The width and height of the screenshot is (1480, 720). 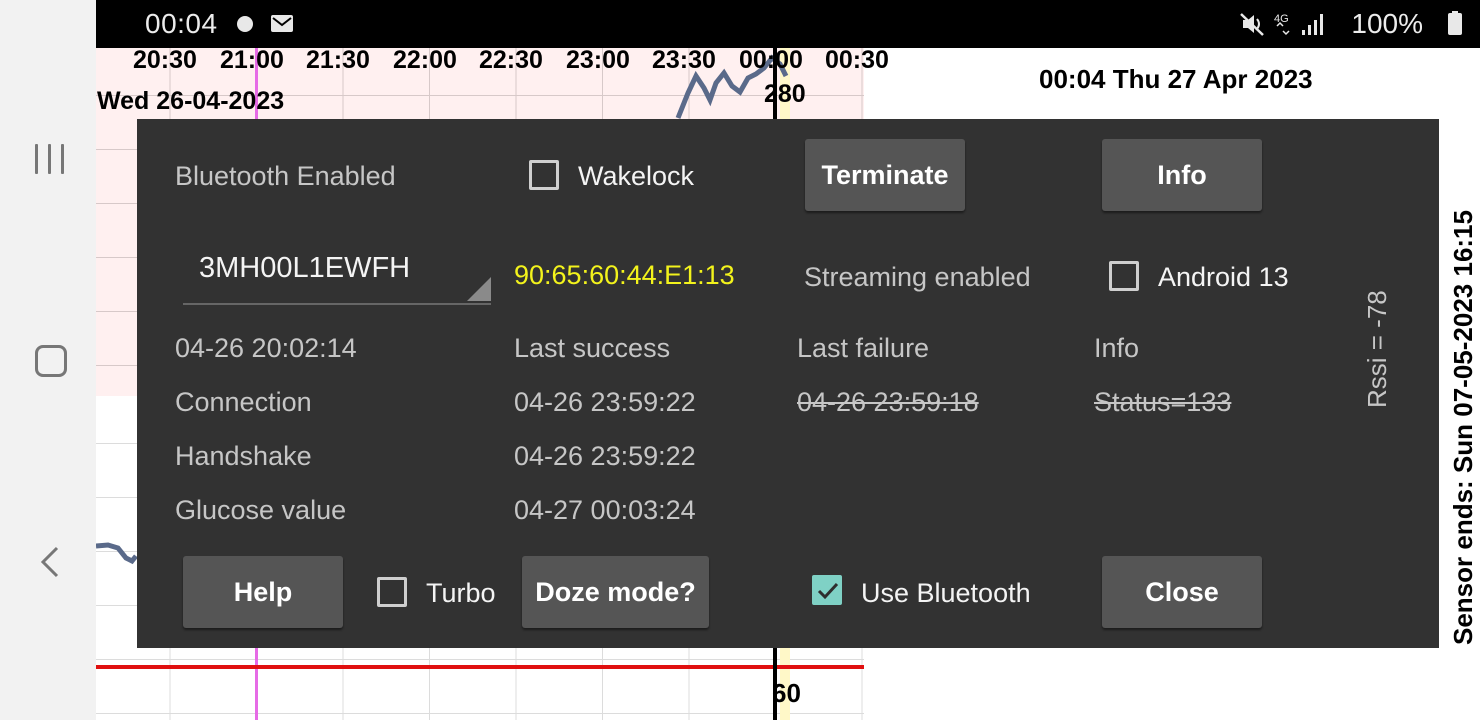 I want to click on wakelock-checkbox, so click(x=544, y=175).